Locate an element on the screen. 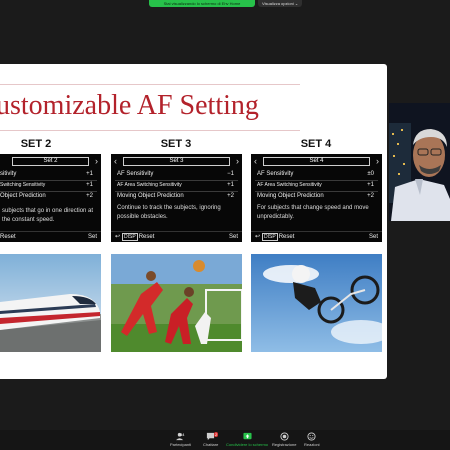 The image size is (450, 450). set-3-reset: ↩ DISP Reset is located at coordinates (135, 237).